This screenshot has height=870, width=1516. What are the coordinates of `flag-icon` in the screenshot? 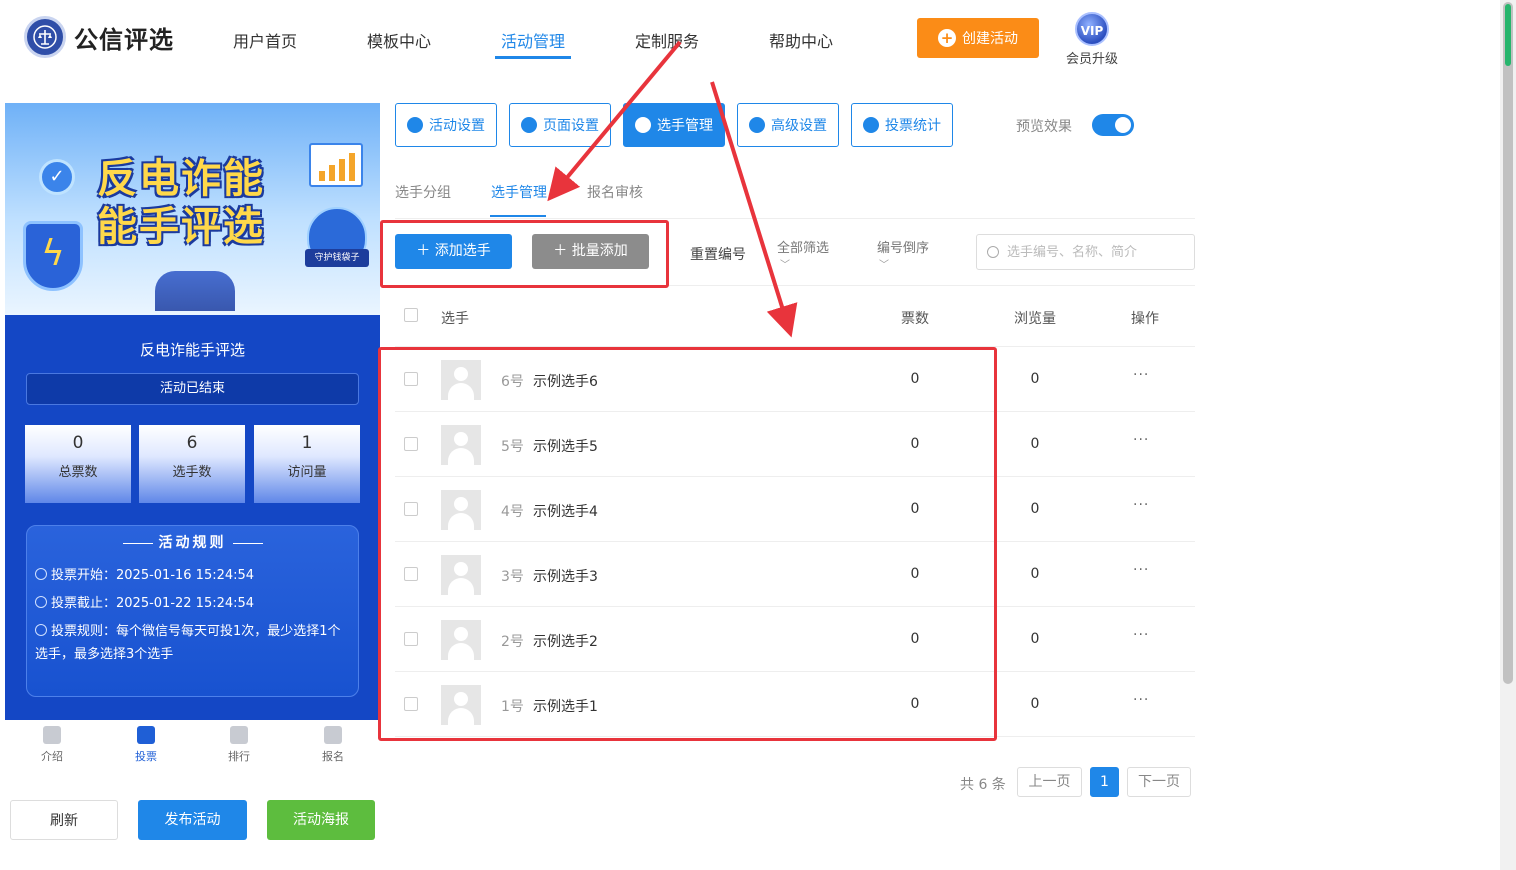 It's located at (333, 735).